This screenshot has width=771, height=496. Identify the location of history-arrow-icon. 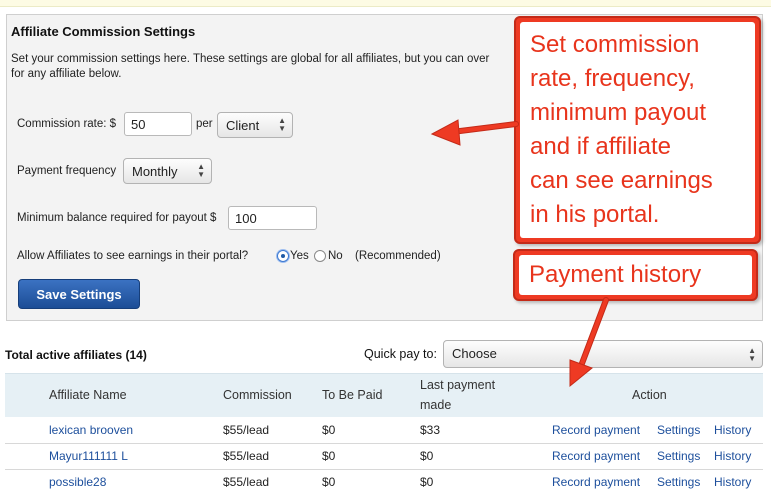
(589, 342).